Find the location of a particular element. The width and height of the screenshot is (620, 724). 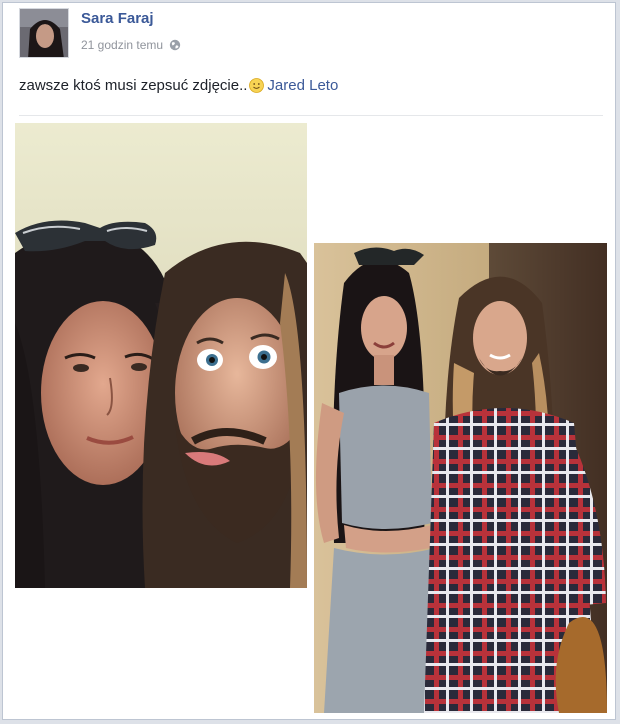

post-meta: 21 godzin temu is located at coordinates (131, 45).